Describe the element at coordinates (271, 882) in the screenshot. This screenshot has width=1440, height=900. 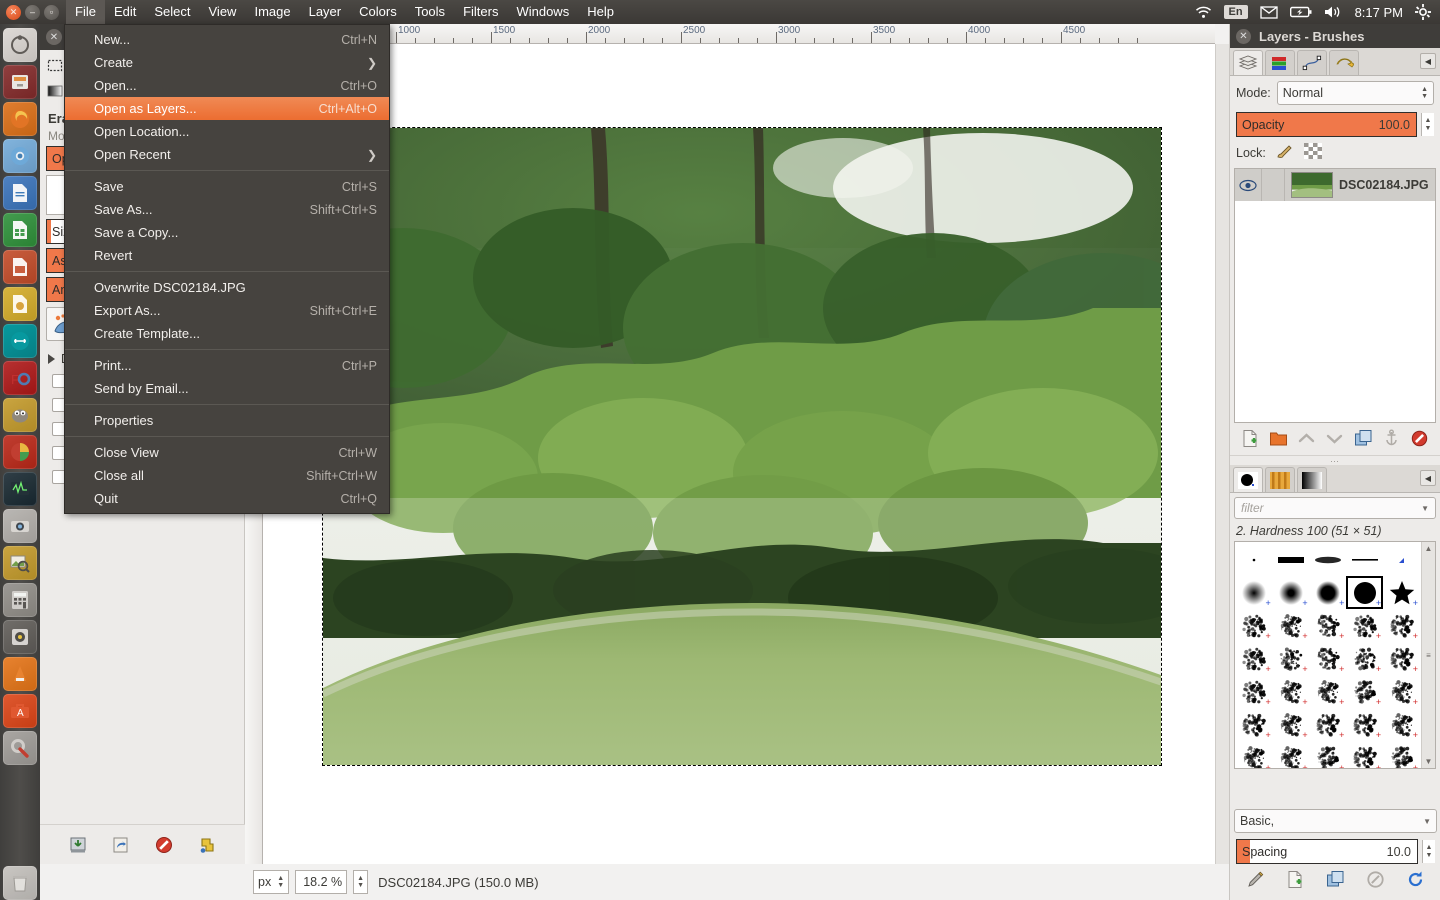
I see `unit-selector: px ▲ ▼` at that location.